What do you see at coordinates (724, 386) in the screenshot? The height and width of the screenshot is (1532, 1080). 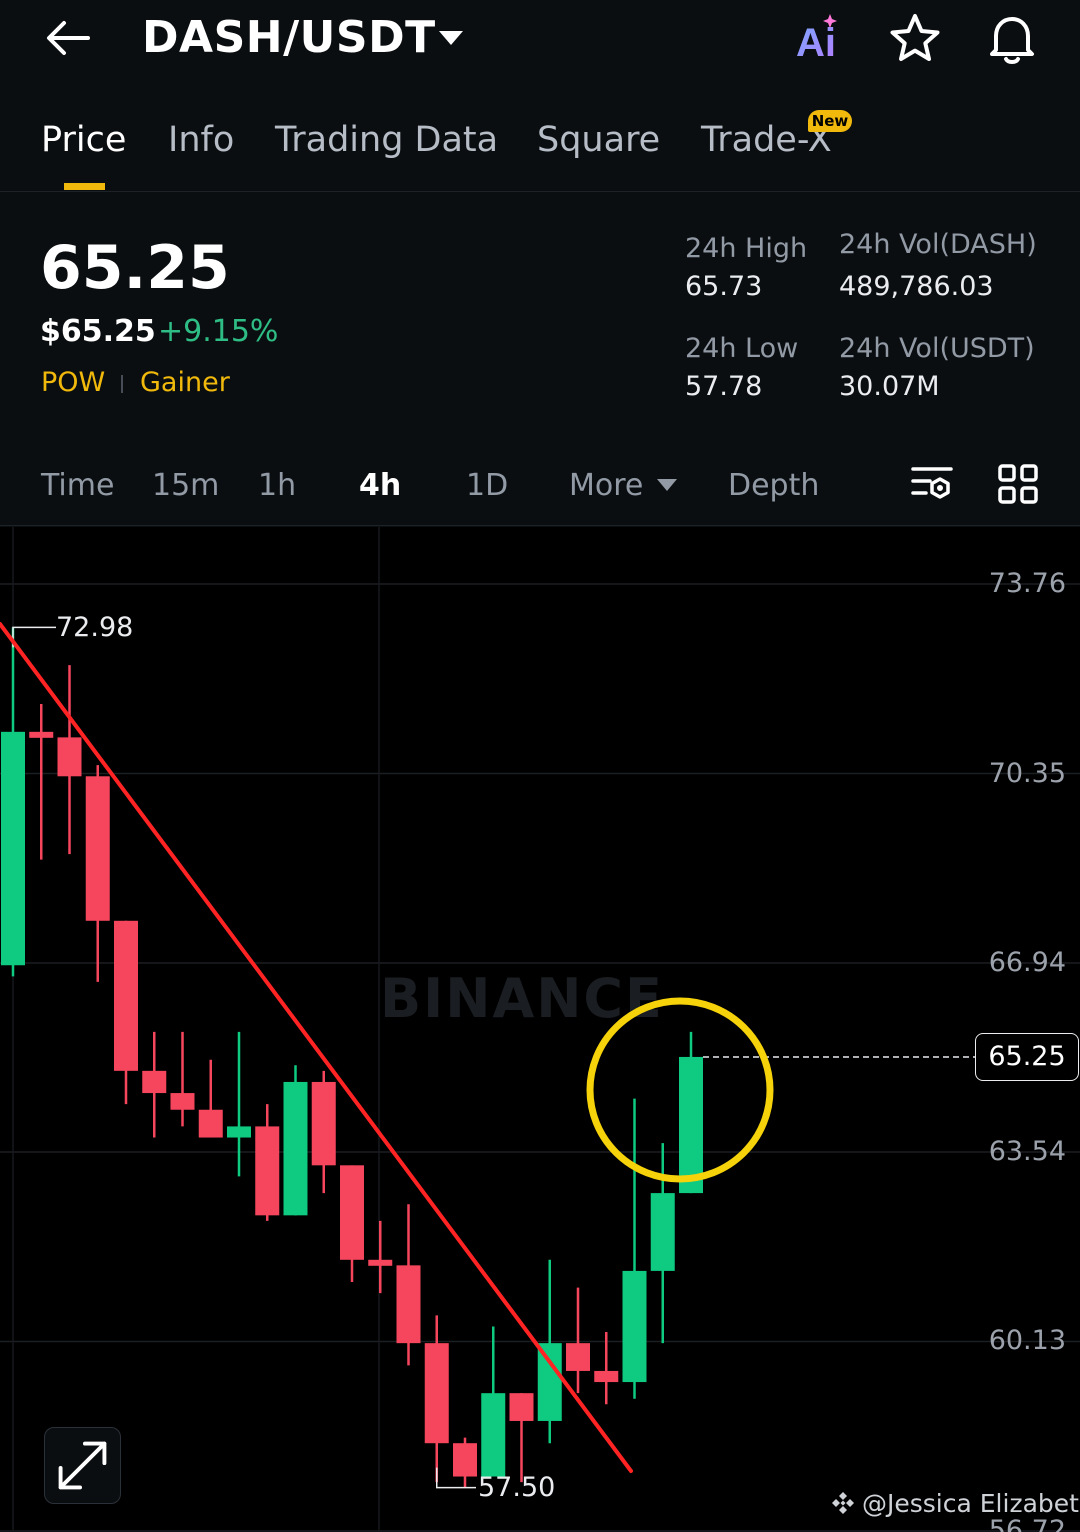 I see `low-value: 57.78` at bounding box center [724, 386].